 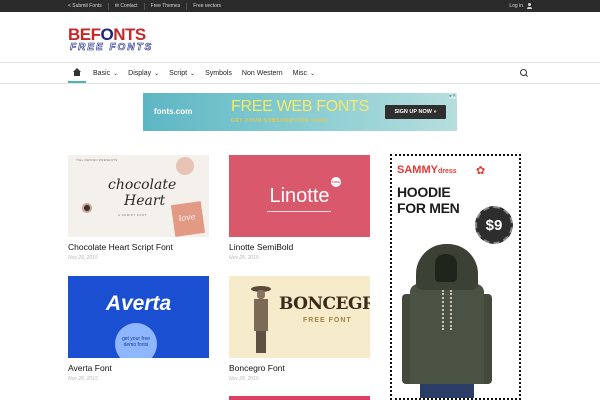 I want to click on ad-brand: SAMMYdress, so click(x=427, y=170).